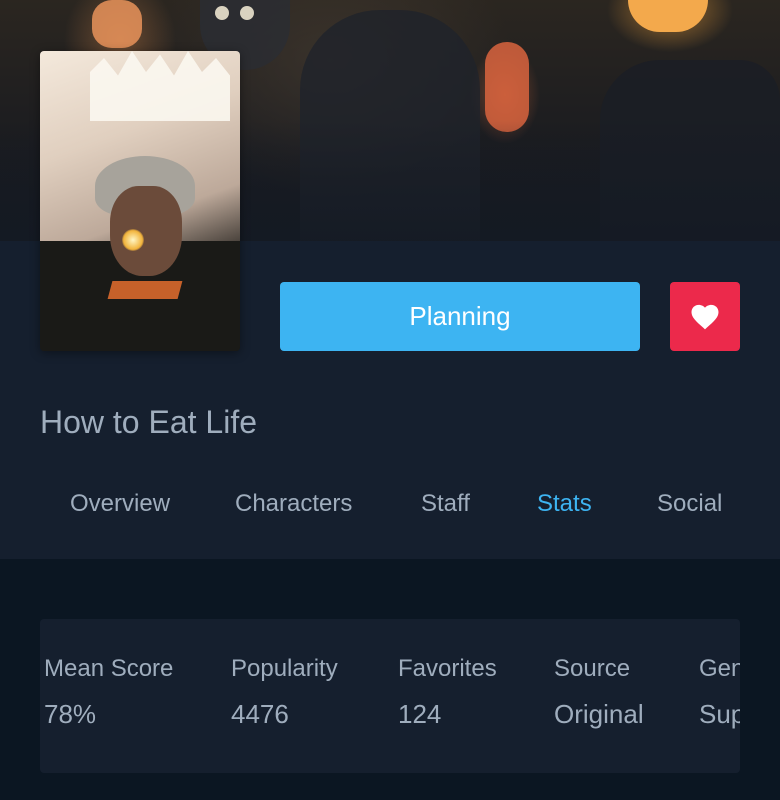  I want to click on stat-value: 78%, so click(70, 714).